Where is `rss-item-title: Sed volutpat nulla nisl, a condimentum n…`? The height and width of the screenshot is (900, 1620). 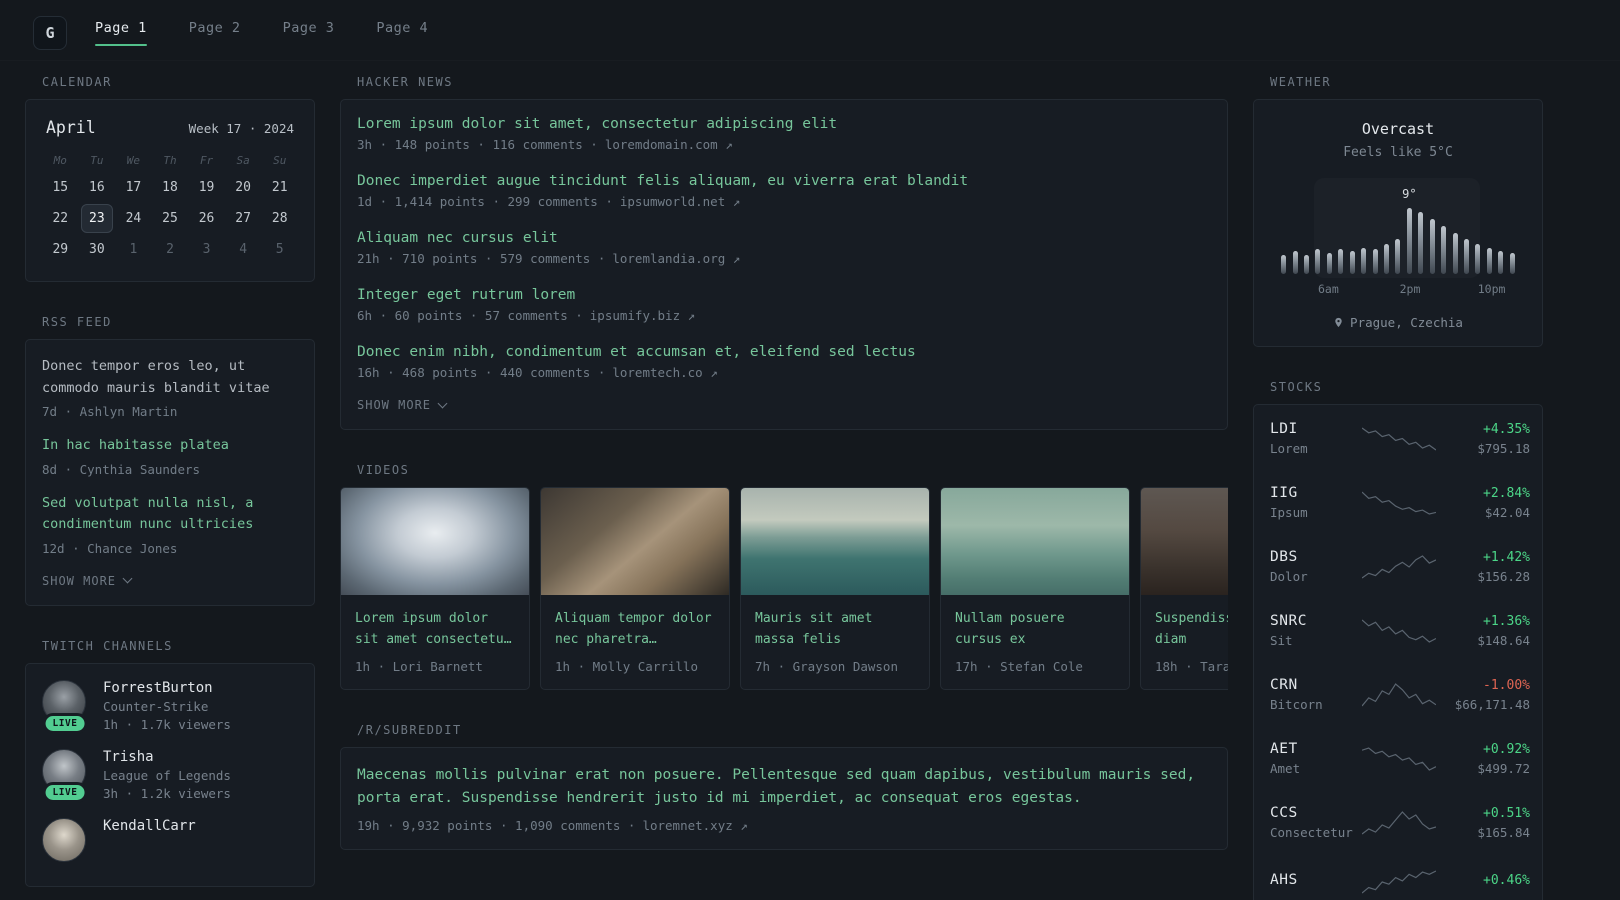
rss-item-title: Sed volutpat nulla nisl, a condimentum n… is located at coordinates (170, 514).